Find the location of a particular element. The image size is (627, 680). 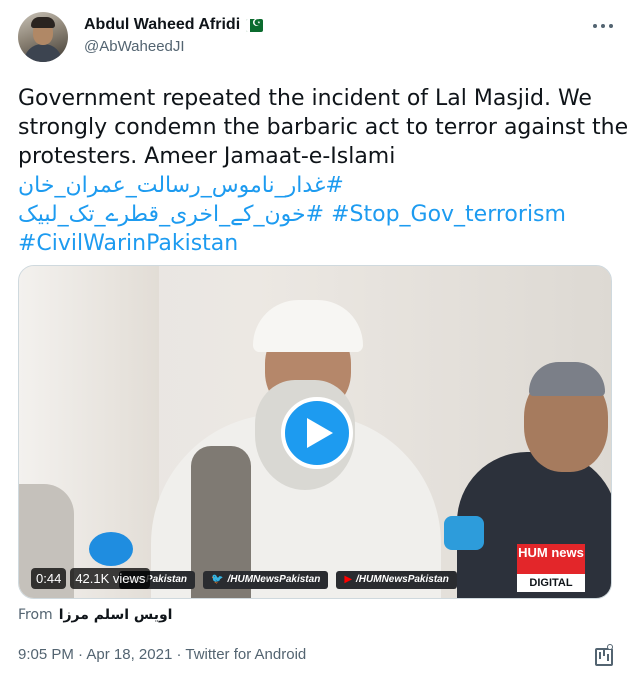

avatar-hair-shape is located at coordinates (43, 22).